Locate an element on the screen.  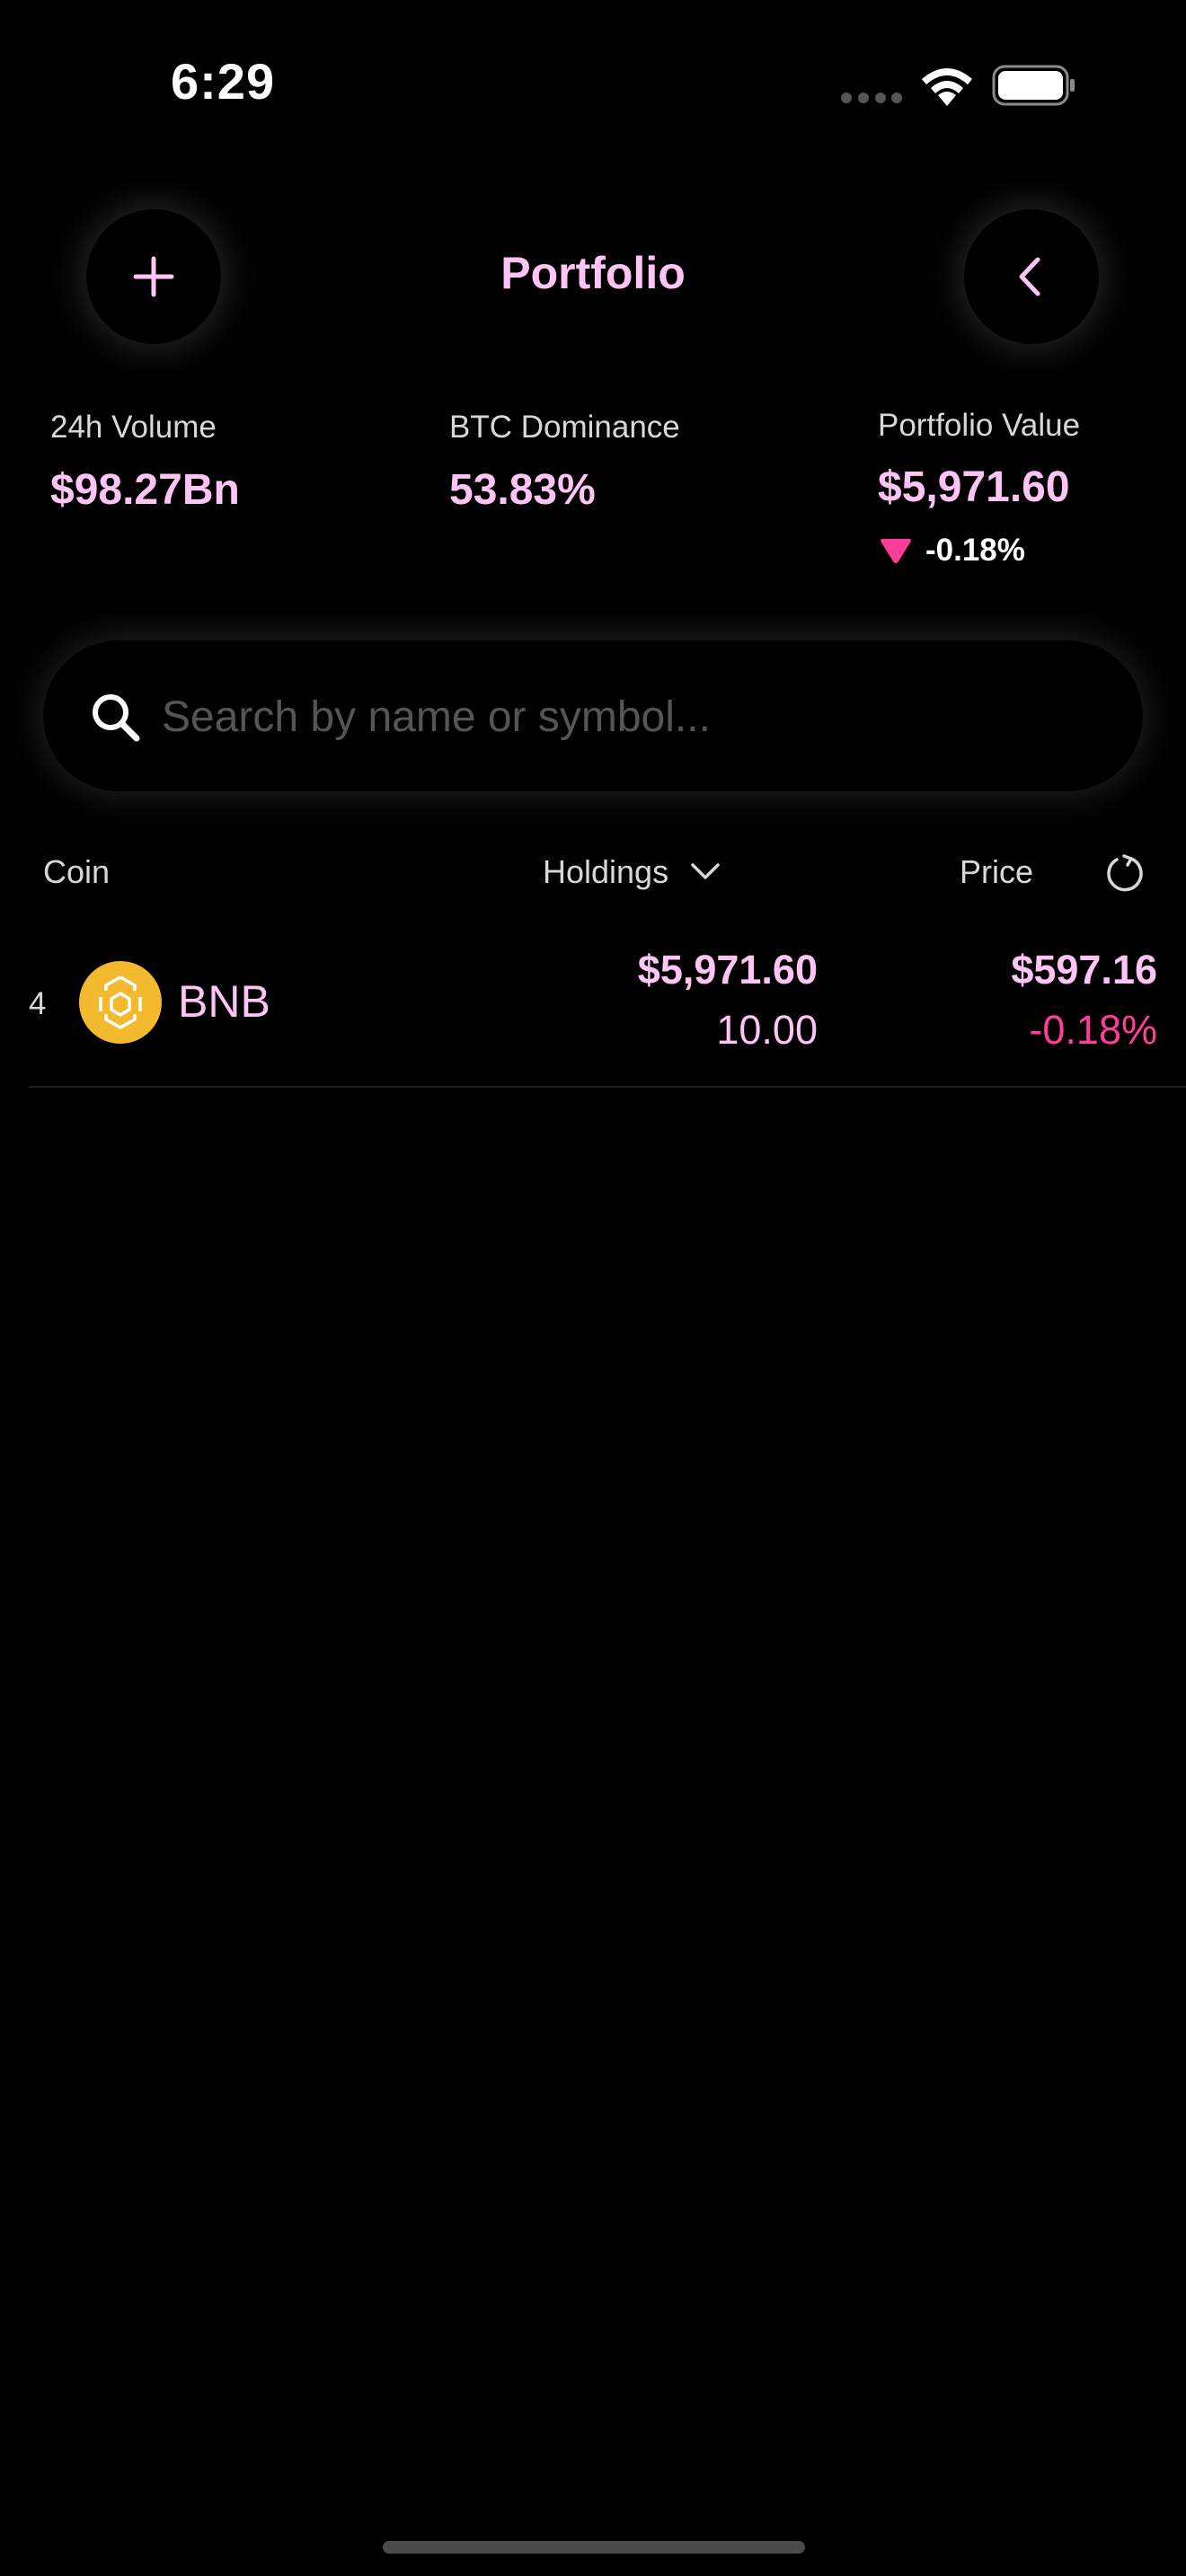
cellular-signal-icon is located at coordinates (871, 98).